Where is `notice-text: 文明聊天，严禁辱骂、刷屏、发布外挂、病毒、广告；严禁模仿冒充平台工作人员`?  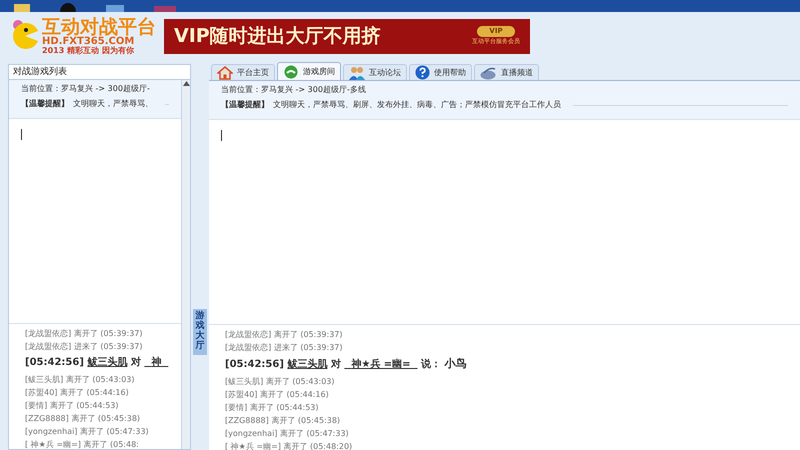
notice-text: 文明聊天，严禁辱骂、刷屏、发布外挂、病毒、广告；严禁模仿冒充平台工作人员 is located at coordinates (417, 105).